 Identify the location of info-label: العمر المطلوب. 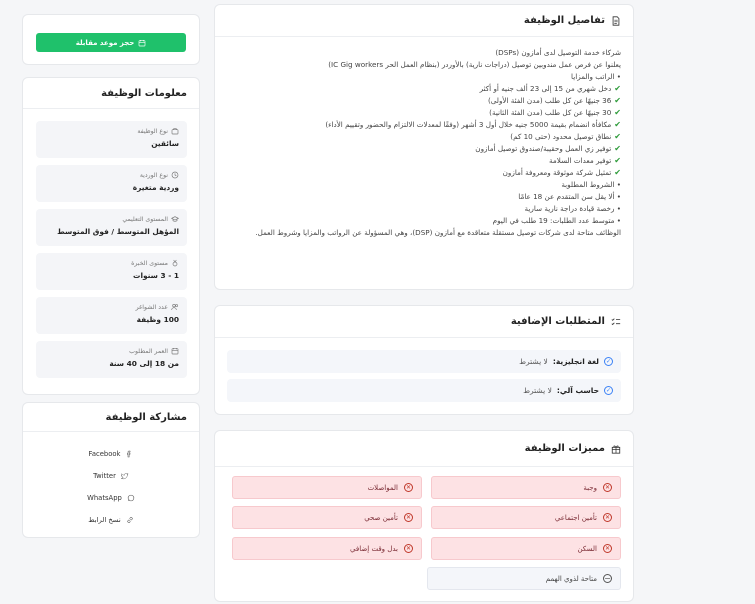
(148, 351).